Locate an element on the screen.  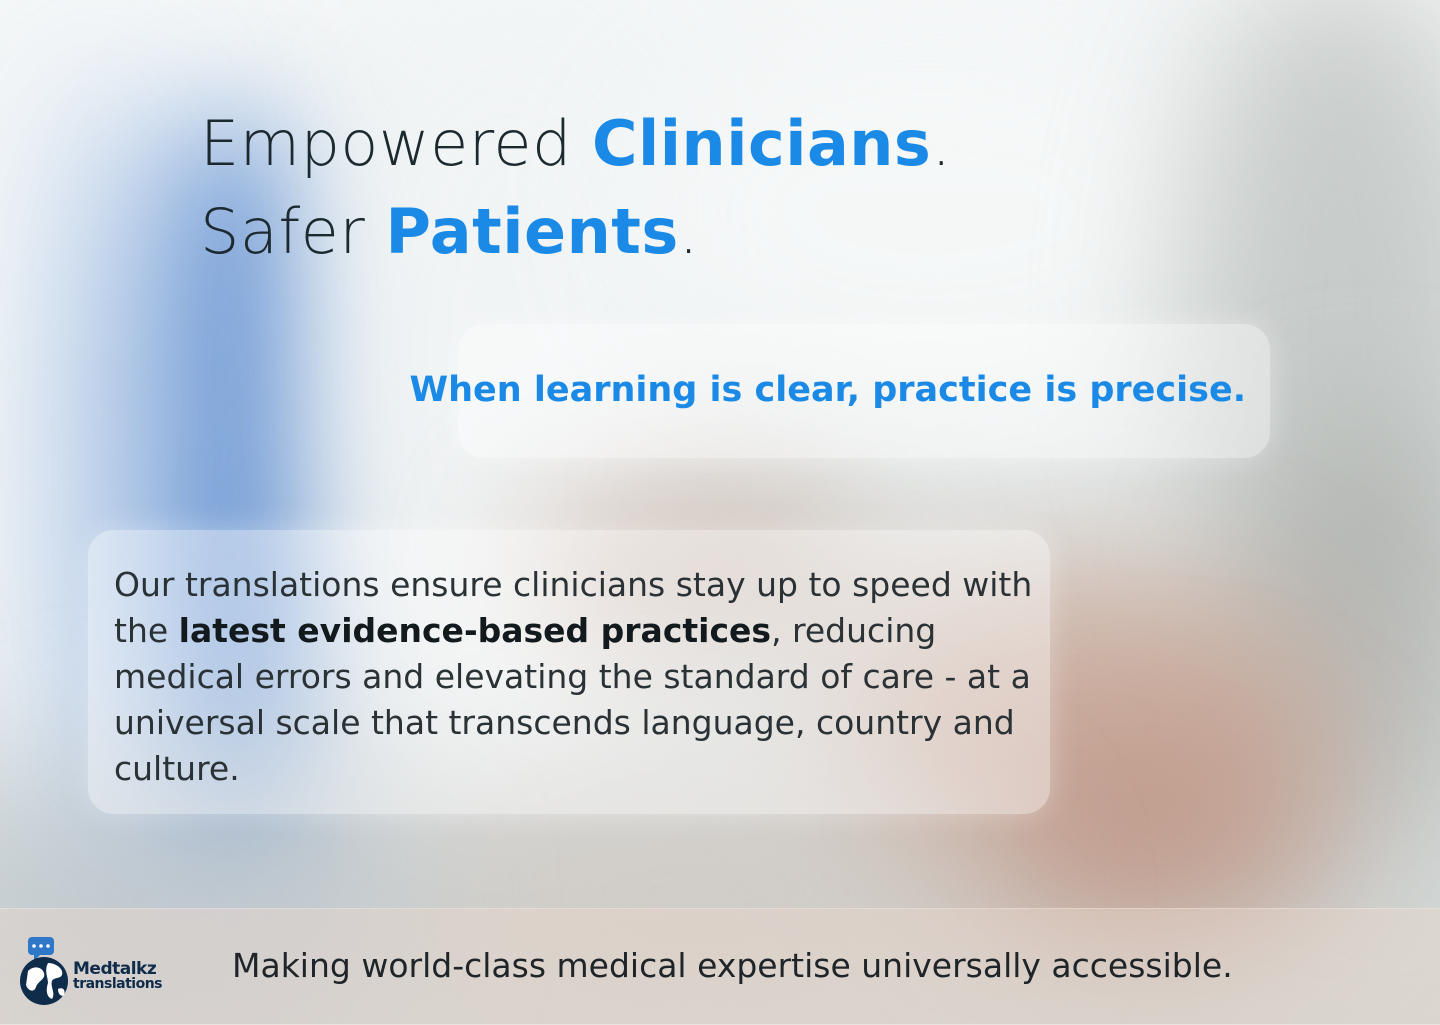
headline-accent-clinicians: Clinicians is located at coordinates (762, 143).